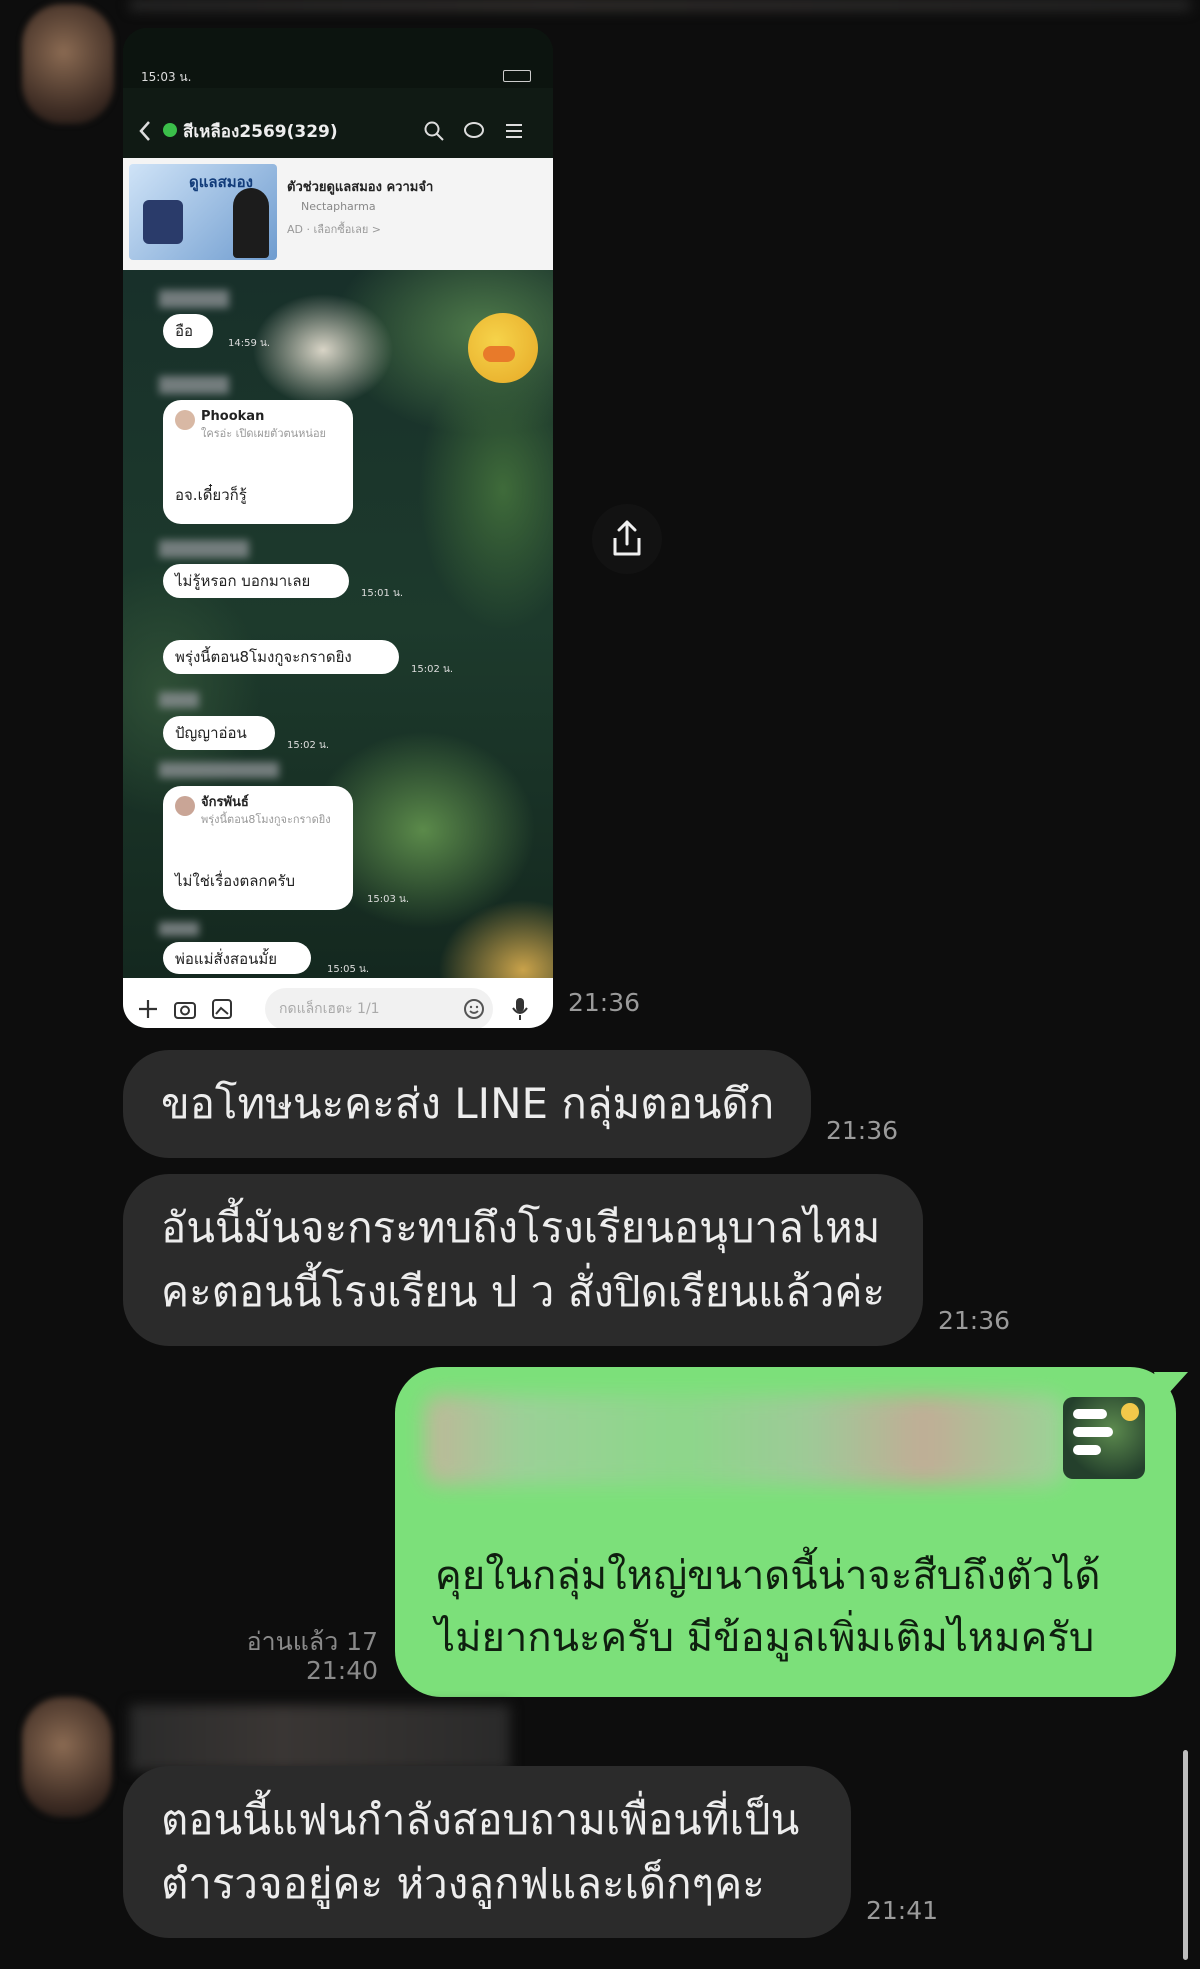 The image size is (1200, 1969). Describe the element at coordinates (233, 416) in the screenshot. I see `reply-name: Phookan` at that location.